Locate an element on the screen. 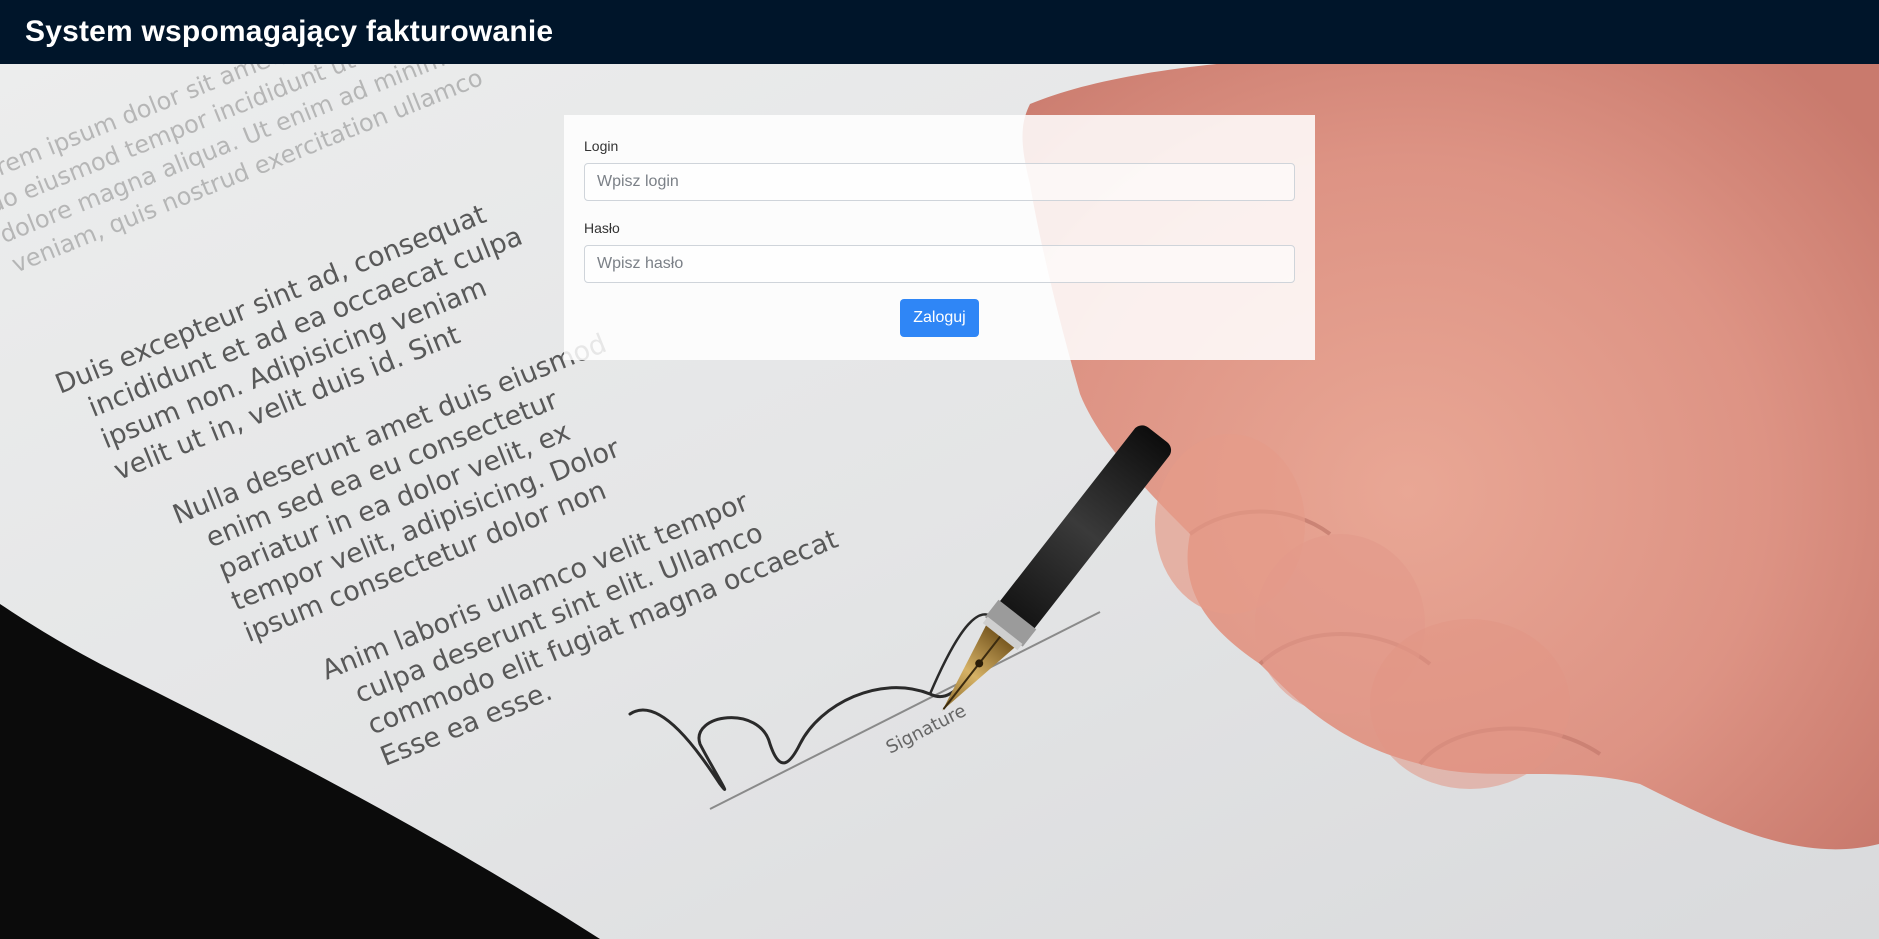 The image size is (1879, 939). app-header: System wspomagający fakturowanie is located at coordinates (939, 32).